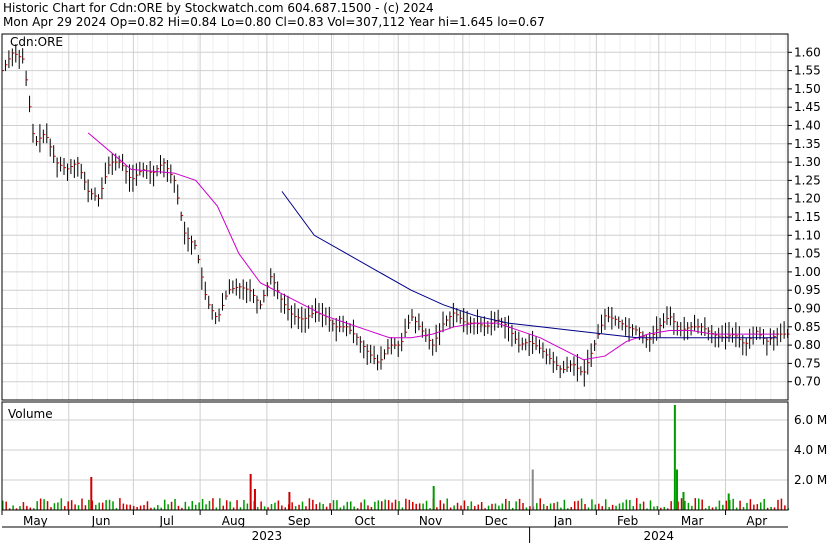 This screenshot has height=543, width=830. I want to click on volume-panel-title: Volume, so click(30, 414).